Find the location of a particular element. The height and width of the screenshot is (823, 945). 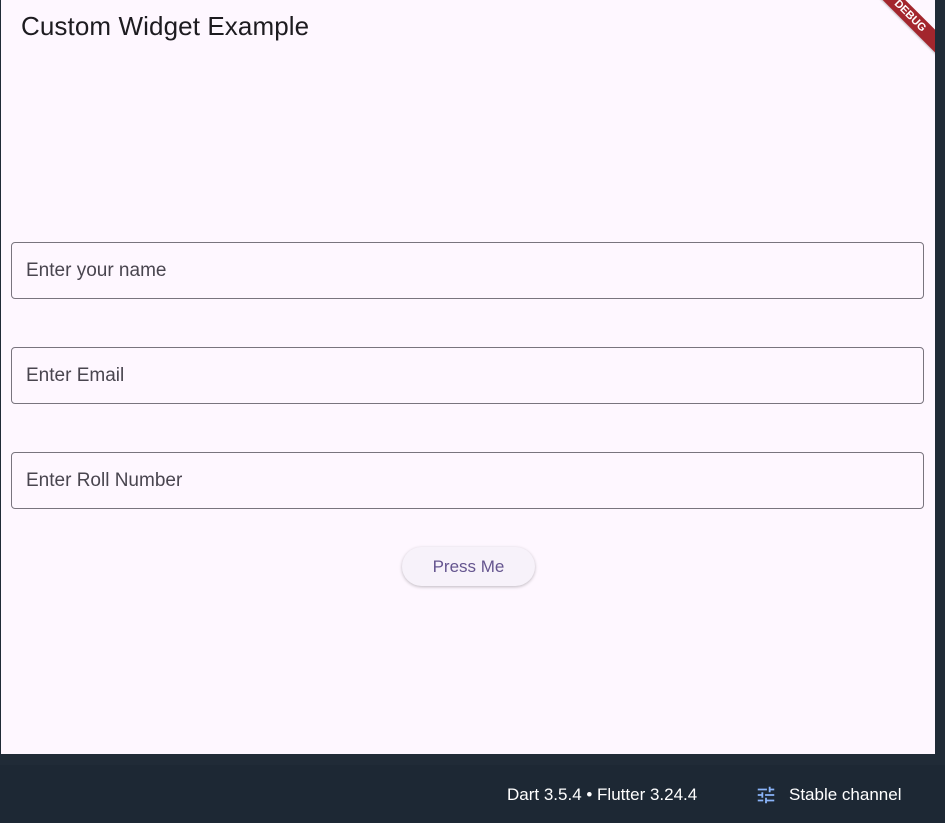

roll-number-input is located at coordinates (467, 480).